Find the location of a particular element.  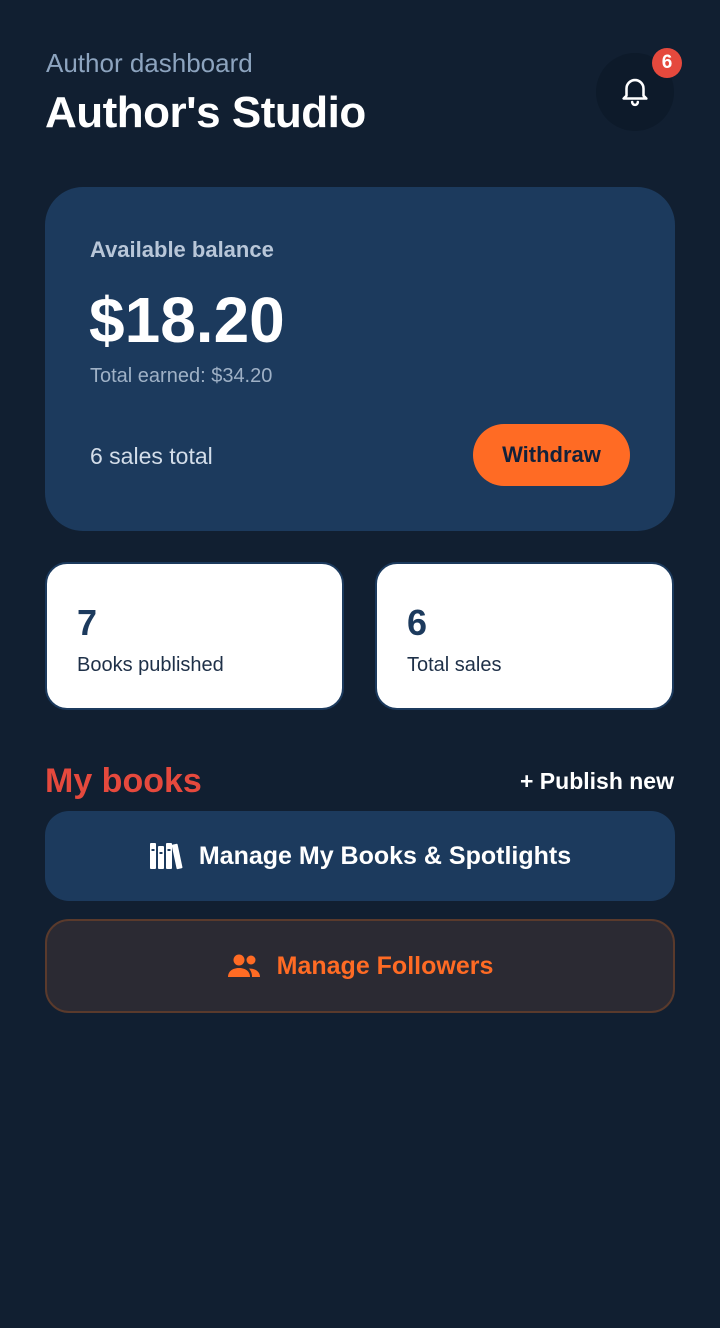

total-earned: Total earned: $34.20 is located at coordinates (181, 376).